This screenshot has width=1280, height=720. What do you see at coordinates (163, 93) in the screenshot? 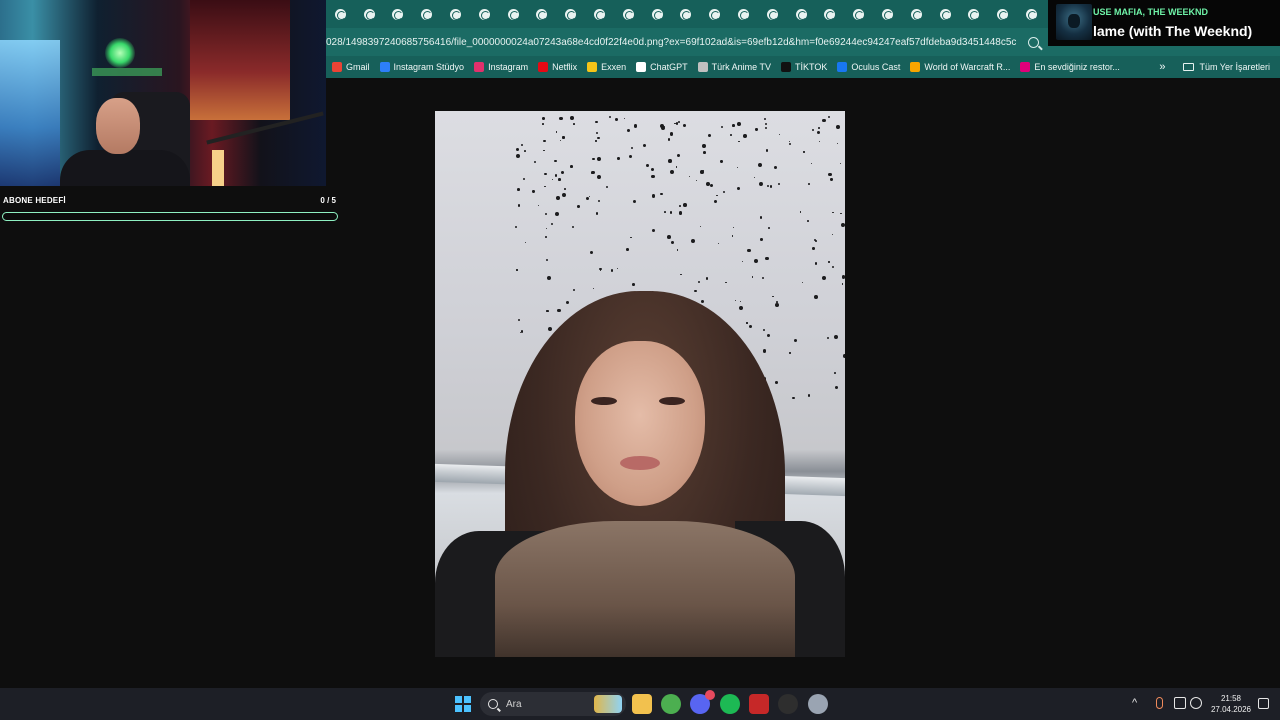
I see `webcam-overlay` at bounding box center [163, 93].